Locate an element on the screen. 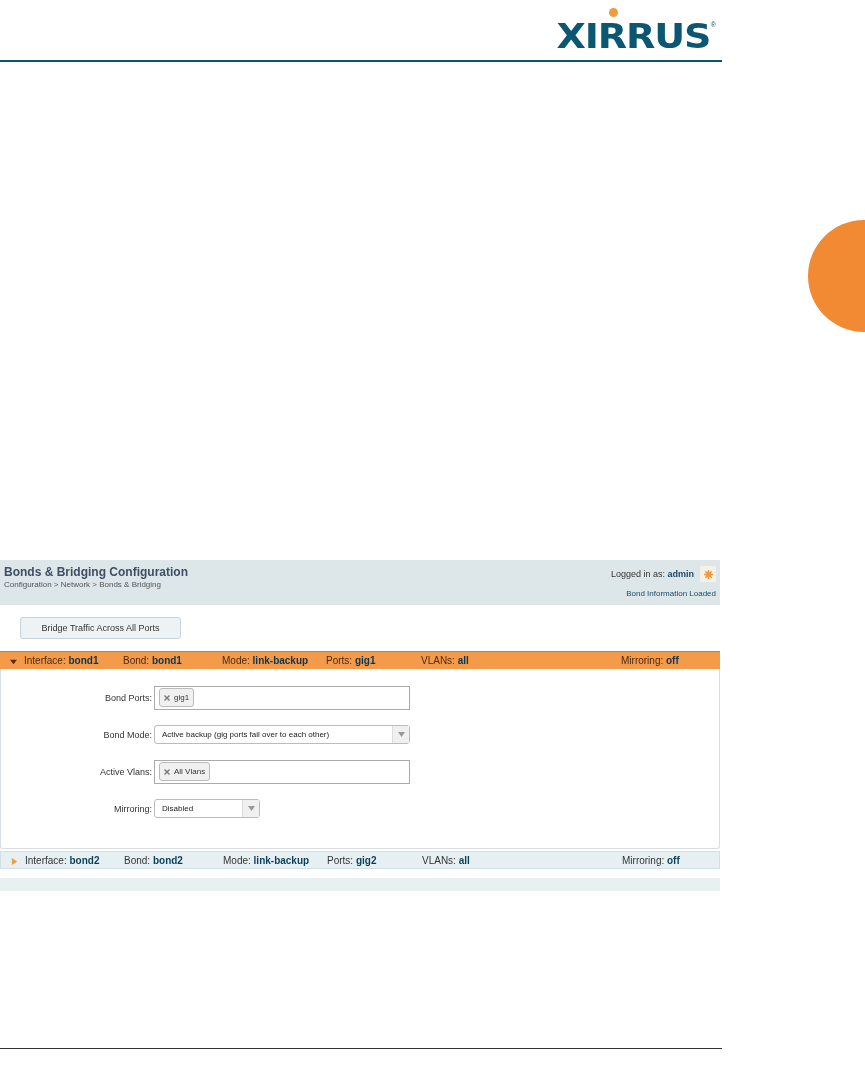 Image resolution: width=865 pixels, height=1076 pixels. settings-icon is located at coordinates (708, 574).